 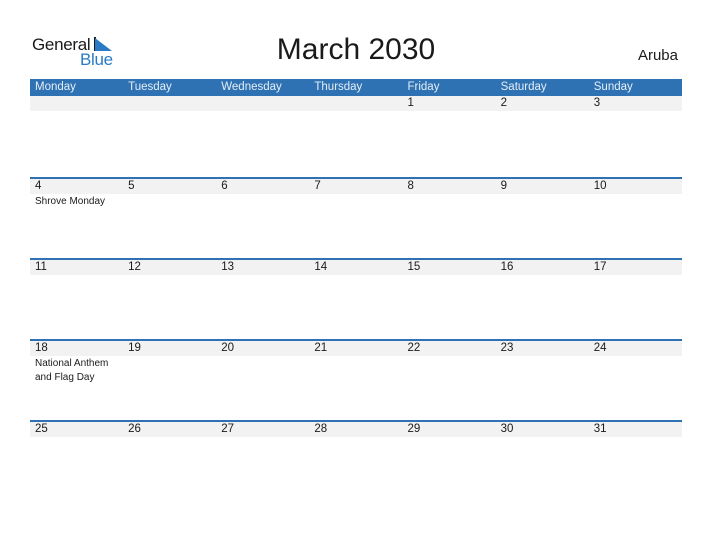 What do you see at coordinates (523, 87) in the screenshot?
I see `weekday-label: Saturday` at bounding box center [523, 87].